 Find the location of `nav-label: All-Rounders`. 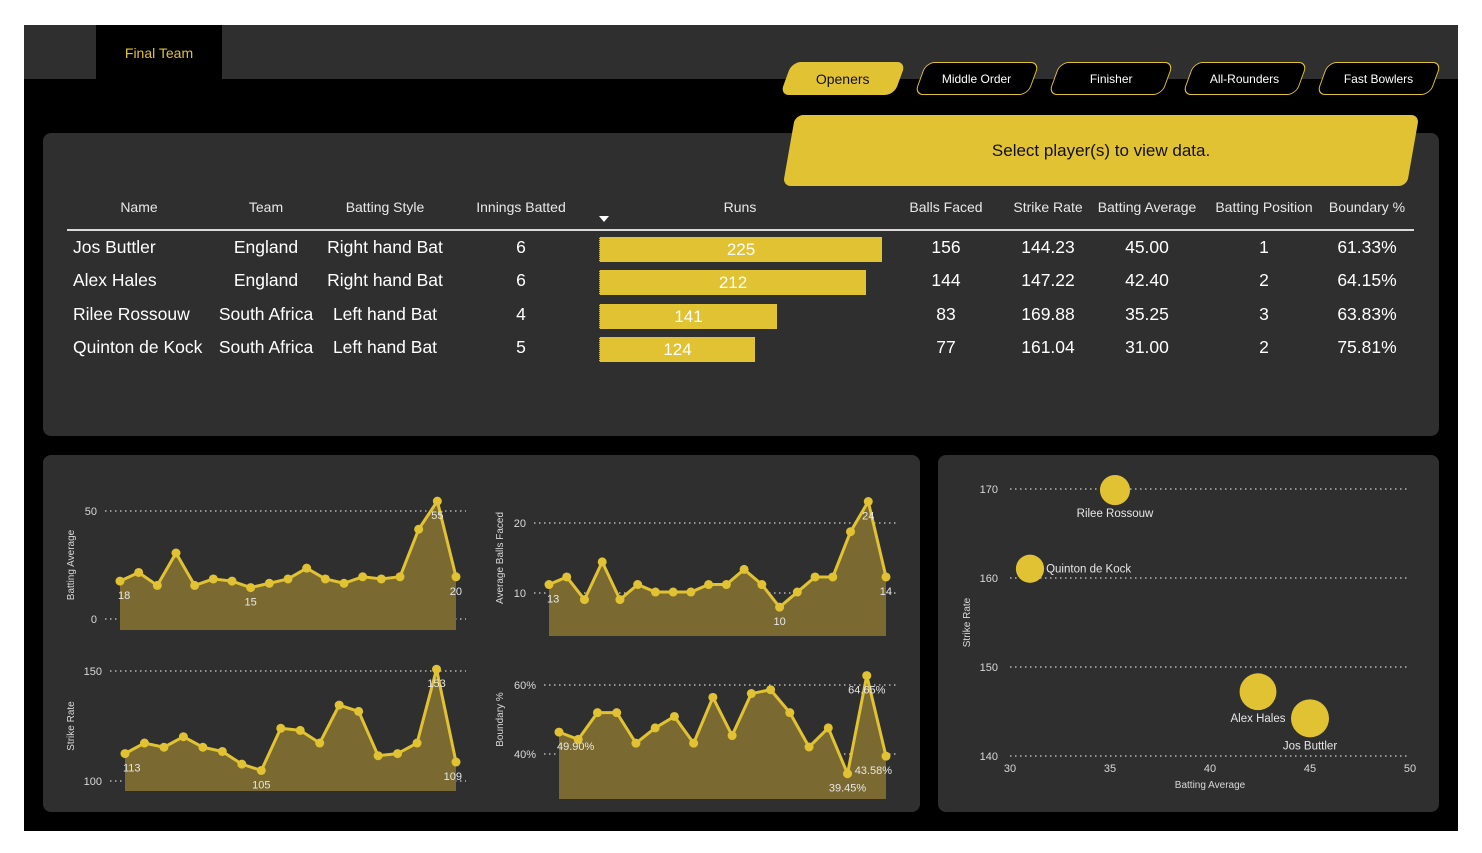

nav-label: All-Rounders is located at coordinates (1245, 78).